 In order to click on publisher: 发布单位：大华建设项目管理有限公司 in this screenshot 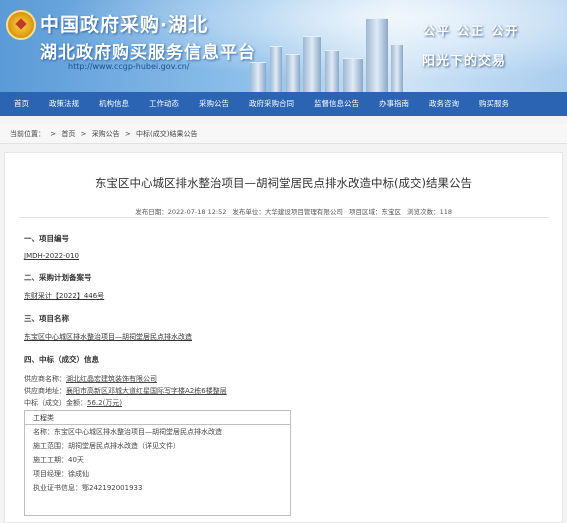, I will do `click(287, 212)`.